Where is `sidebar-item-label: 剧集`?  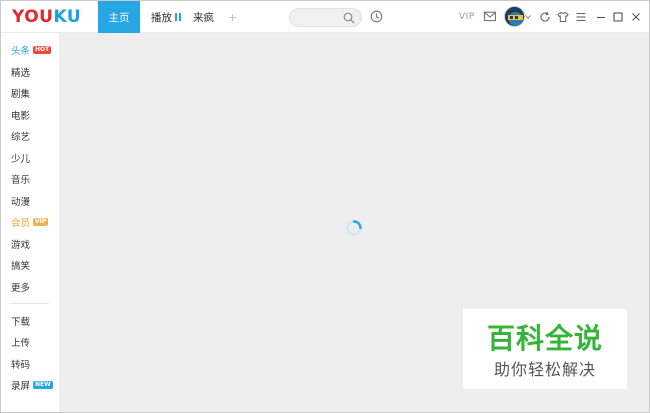
sidebar-item-label: 剧集 is located at coordinates (21, 94).